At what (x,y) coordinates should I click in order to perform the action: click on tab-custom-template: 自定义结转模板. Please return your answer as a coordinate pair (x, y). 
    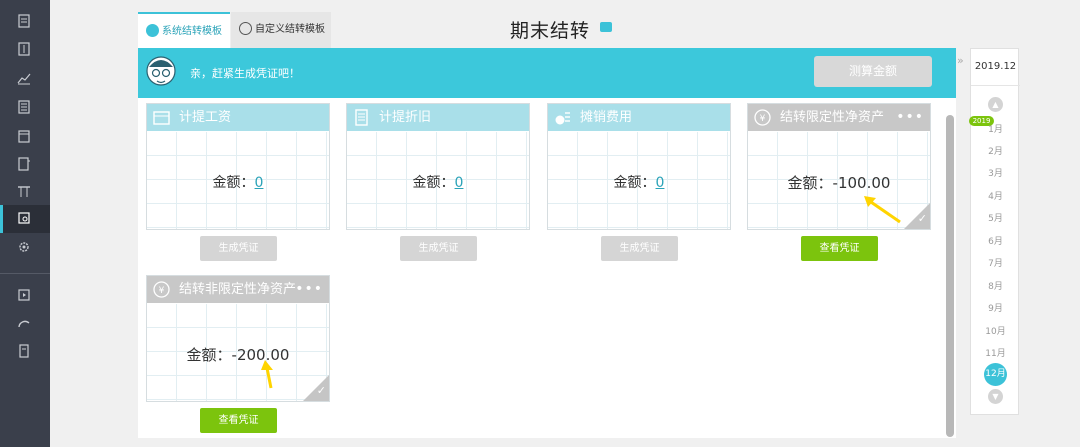
    Looking at the image, I should click on (281, 30).